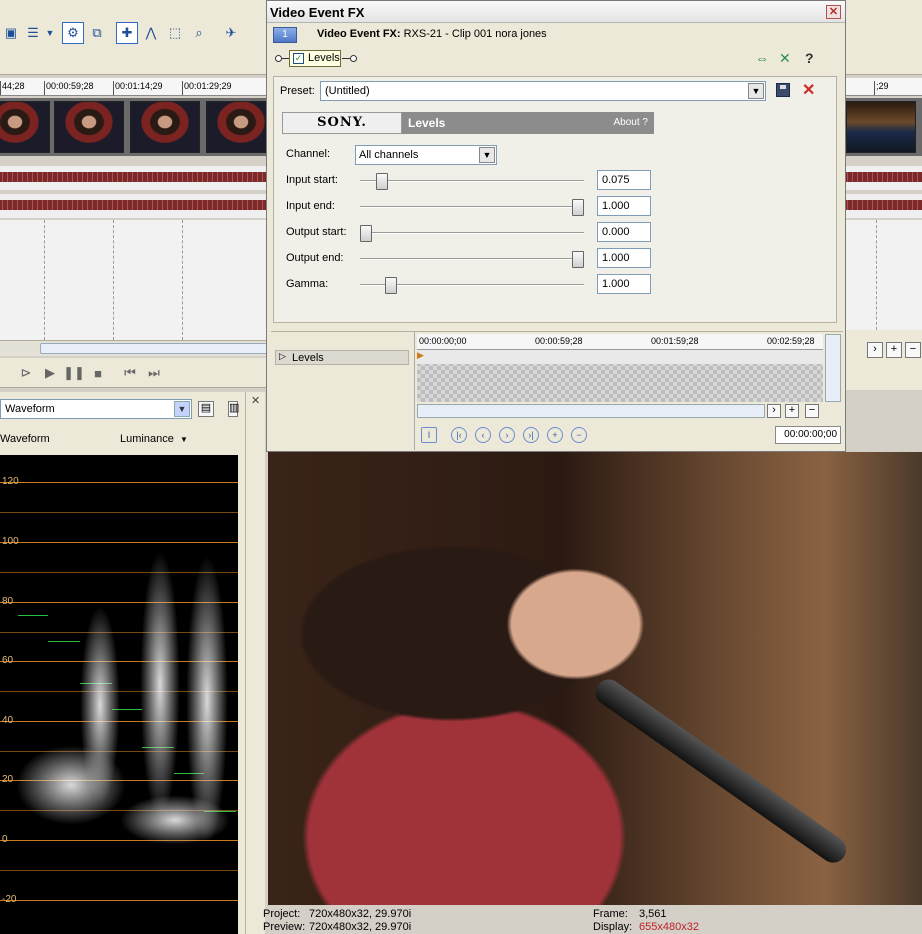 This screenshot has height=934, width=922. I want to click on param-value-field: 0.000, so click(624, 232).